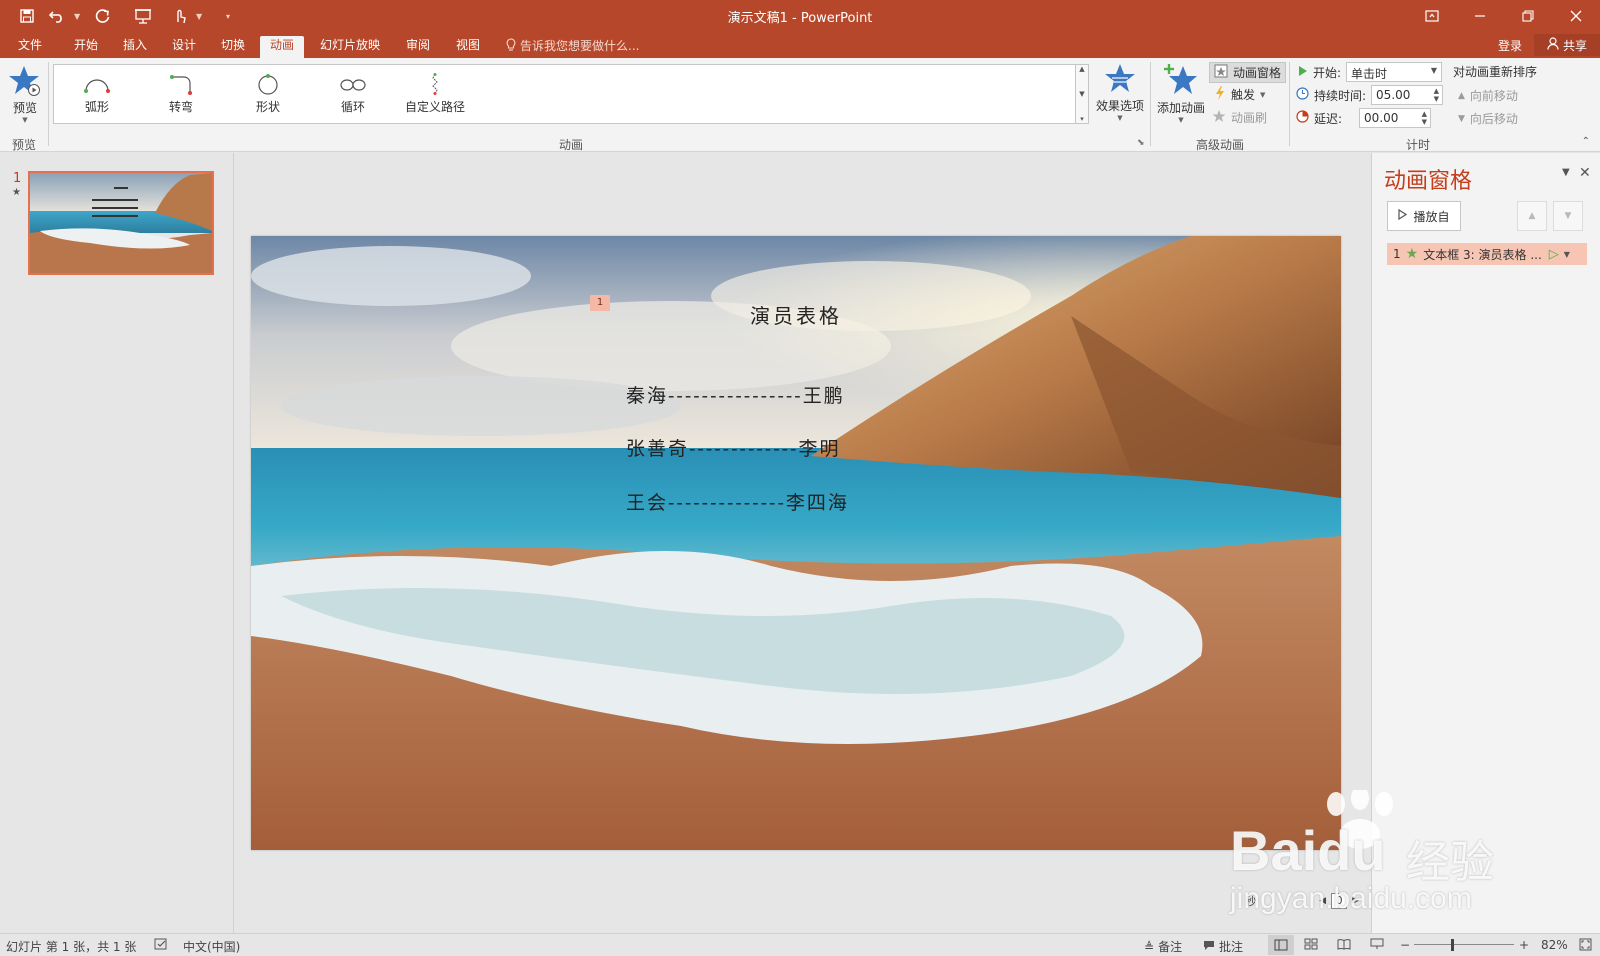  What do you see at coordinates (181, 85) in the screenshot?
I see `turn-path-icon` at bounding box center [181, 85].